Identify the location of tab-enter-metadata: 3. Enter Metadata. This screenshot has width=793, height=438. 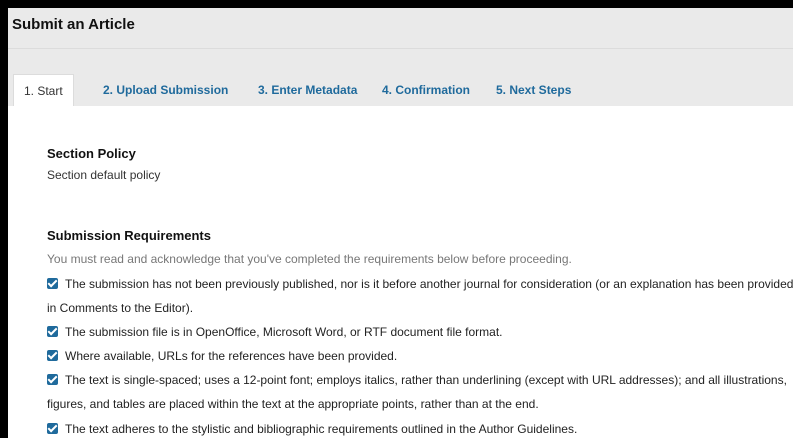
(307, 90).